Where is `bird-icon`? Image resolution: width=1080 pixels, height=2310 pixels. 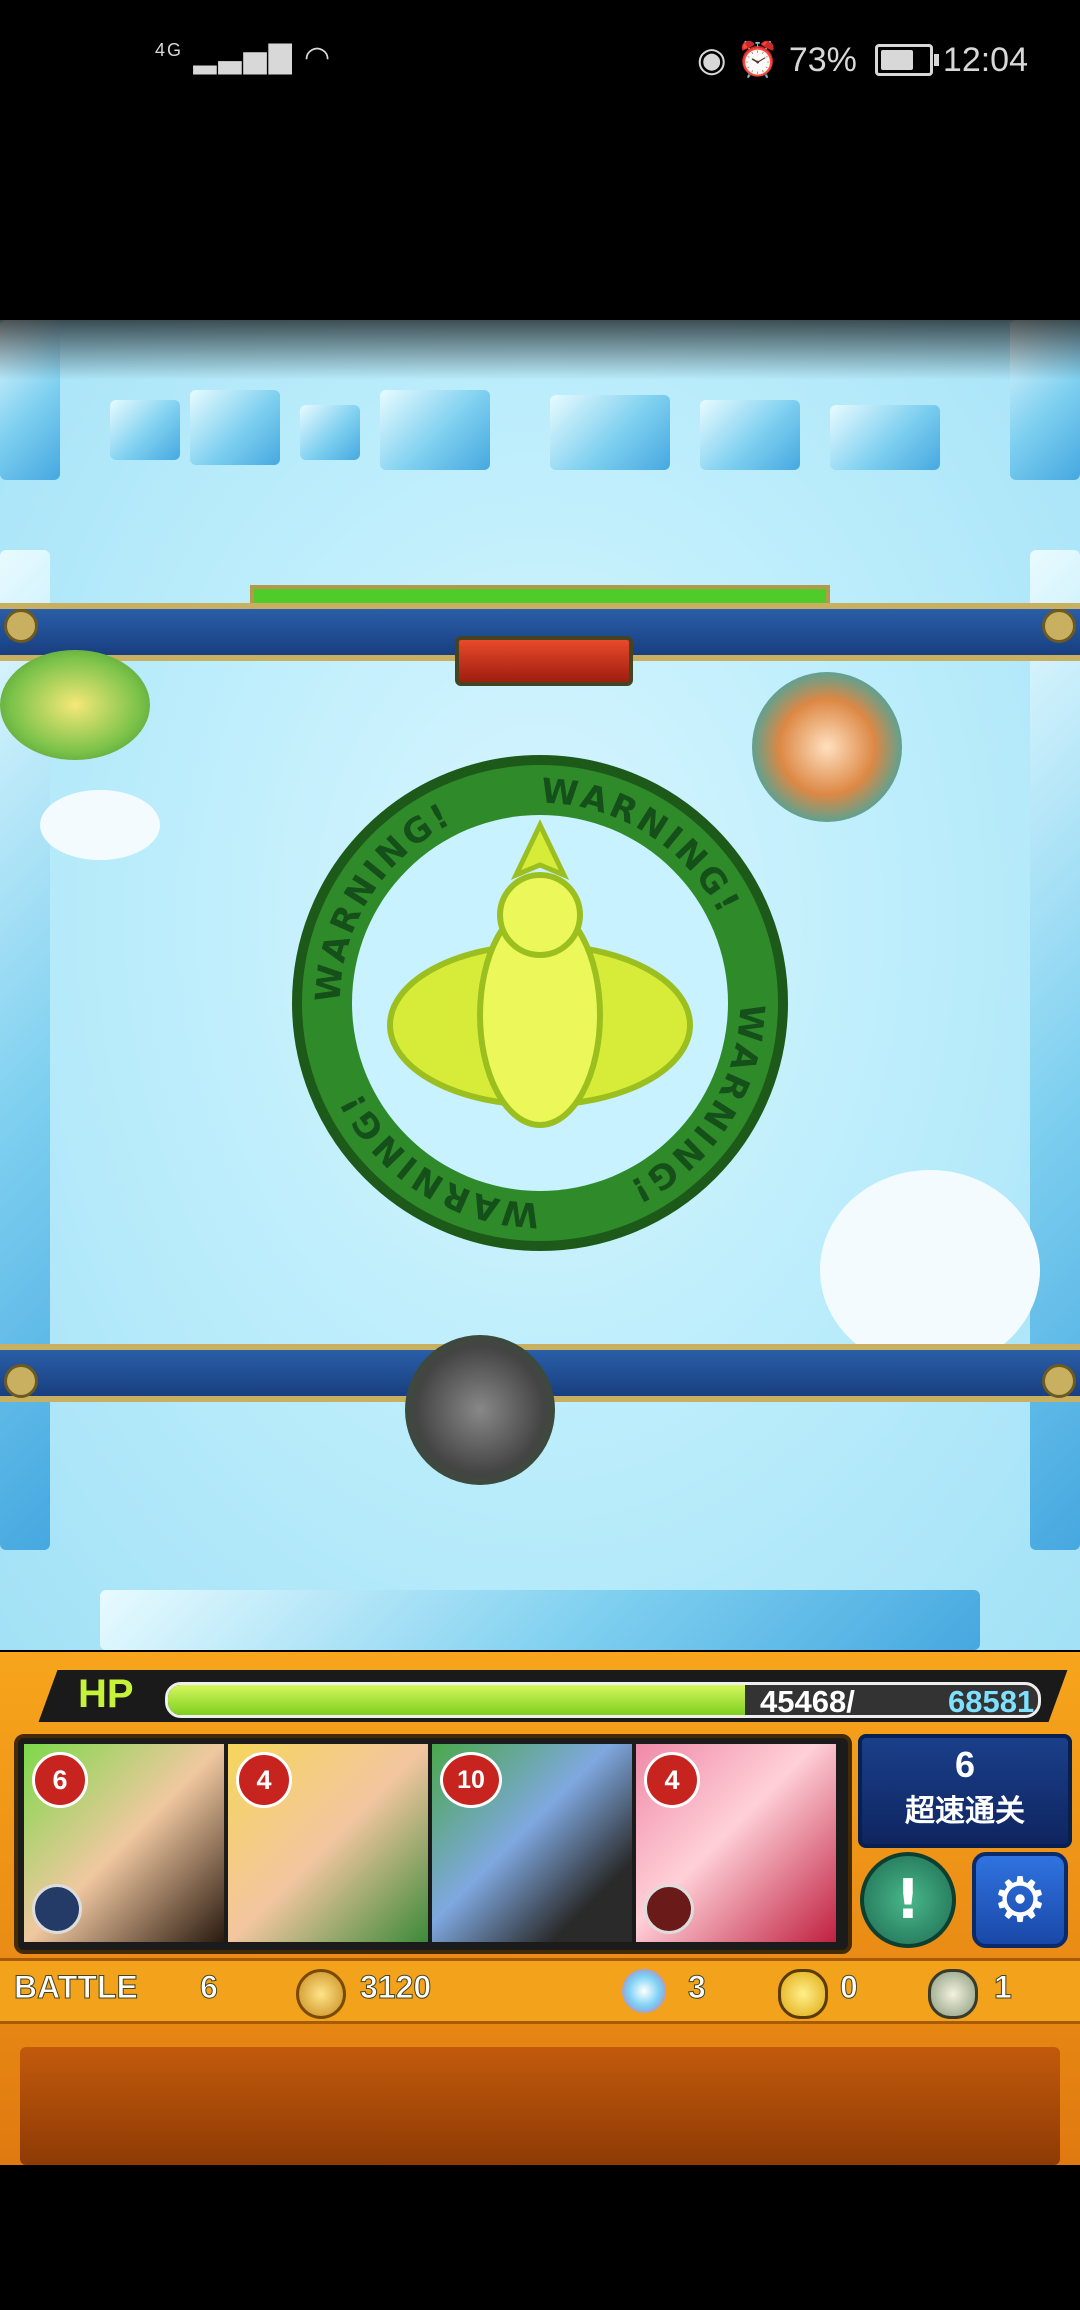 bird-icon is located at coordinates (540, 973).